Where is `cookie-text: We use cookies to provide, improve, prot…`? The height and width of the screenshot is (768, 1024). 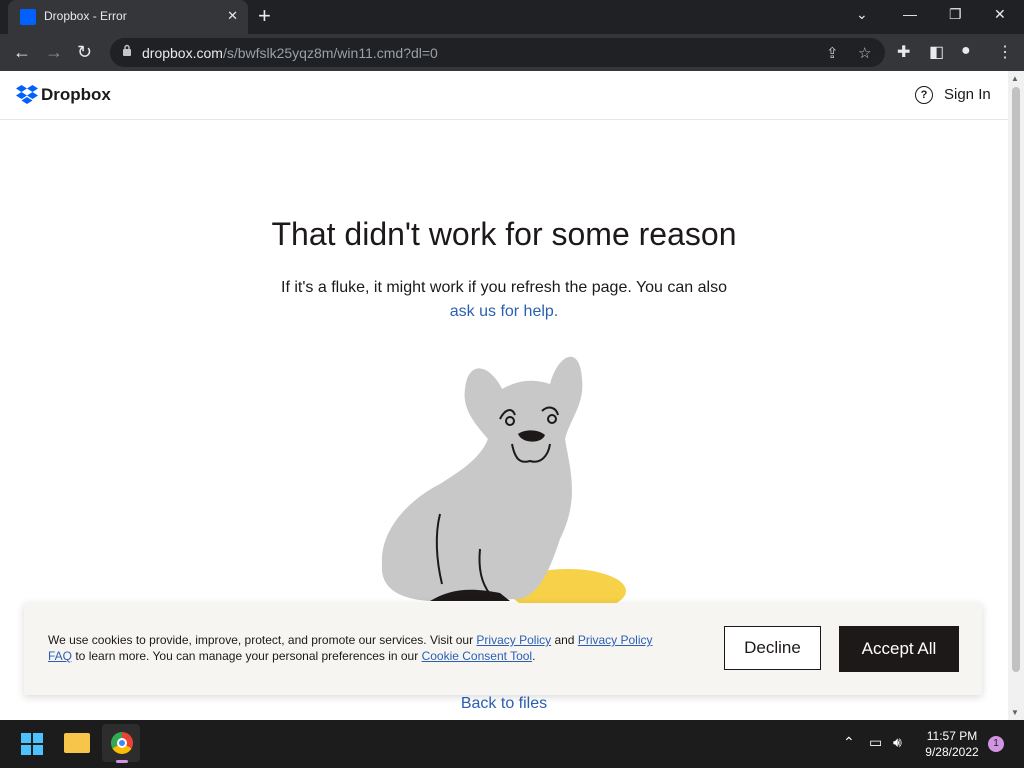 cookie-text: We use cookies to provide, improve, prot… is located at coordinates (350, 648).